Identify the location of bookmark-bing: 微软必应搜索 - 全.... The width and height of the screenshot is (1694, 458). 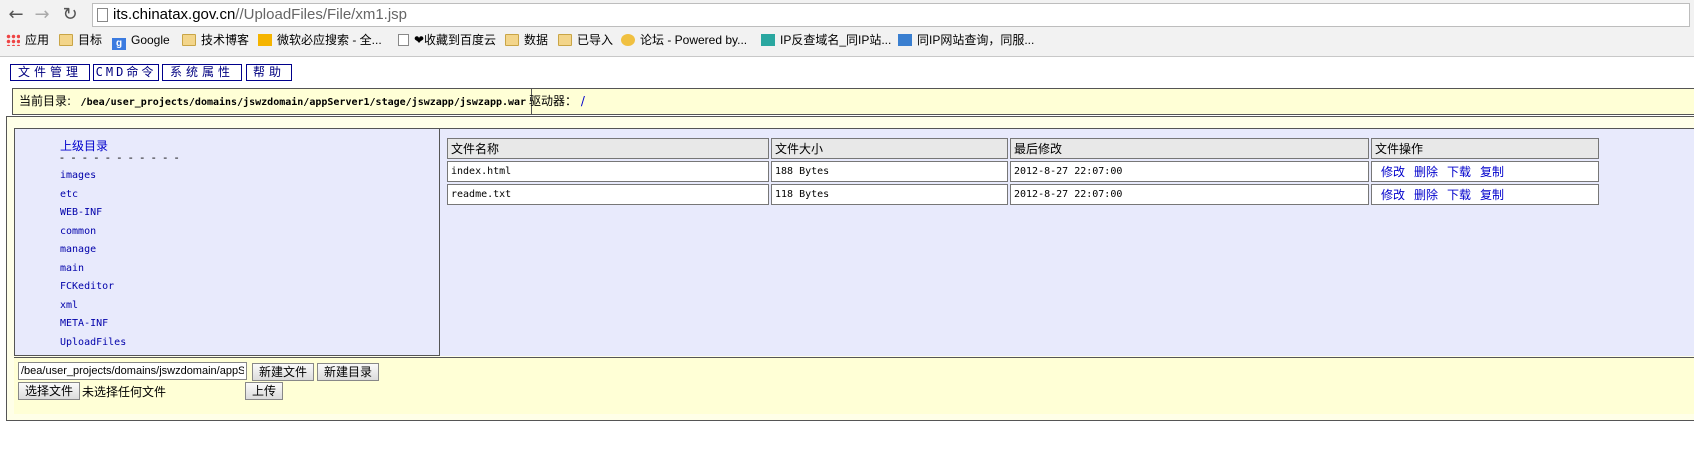
(320, 40).